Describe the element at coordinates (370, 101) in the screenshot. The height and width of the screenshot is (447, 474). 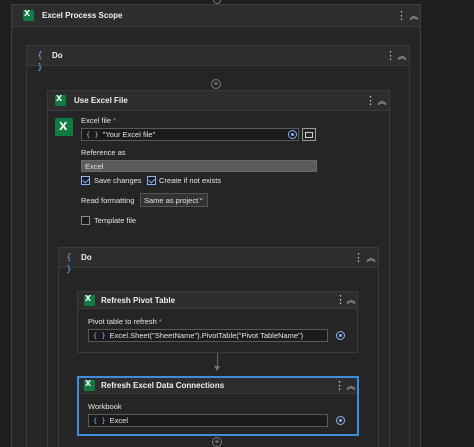
I see `use-excel-file-menu-icon: ⋮` at that location.